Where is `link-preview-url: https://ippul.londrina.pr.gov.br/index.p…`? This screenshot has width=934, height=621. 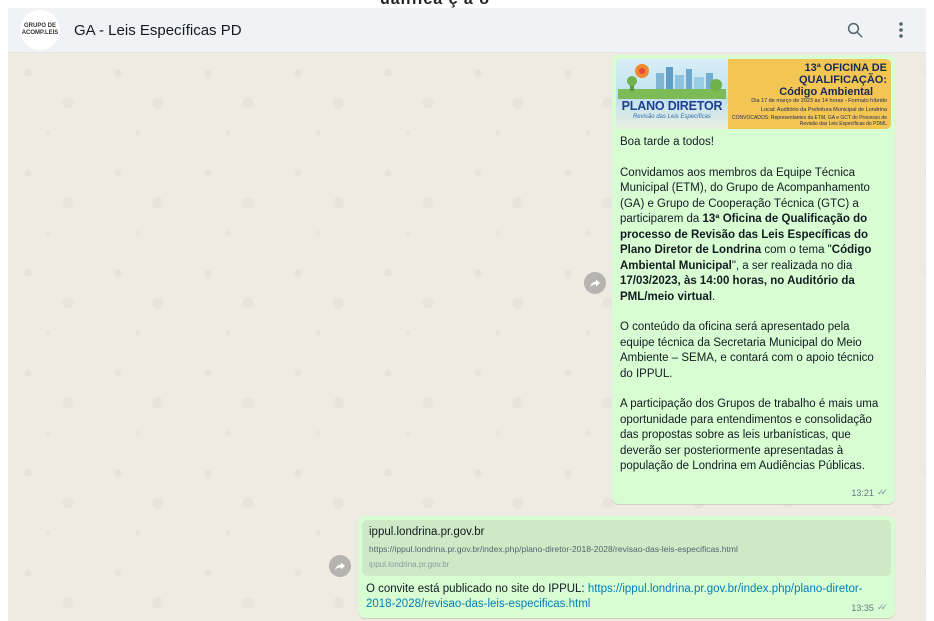 link-preview-url: https://ippul.londrina.pr.gov.br/index.p… is located at coordinates (553, 549).